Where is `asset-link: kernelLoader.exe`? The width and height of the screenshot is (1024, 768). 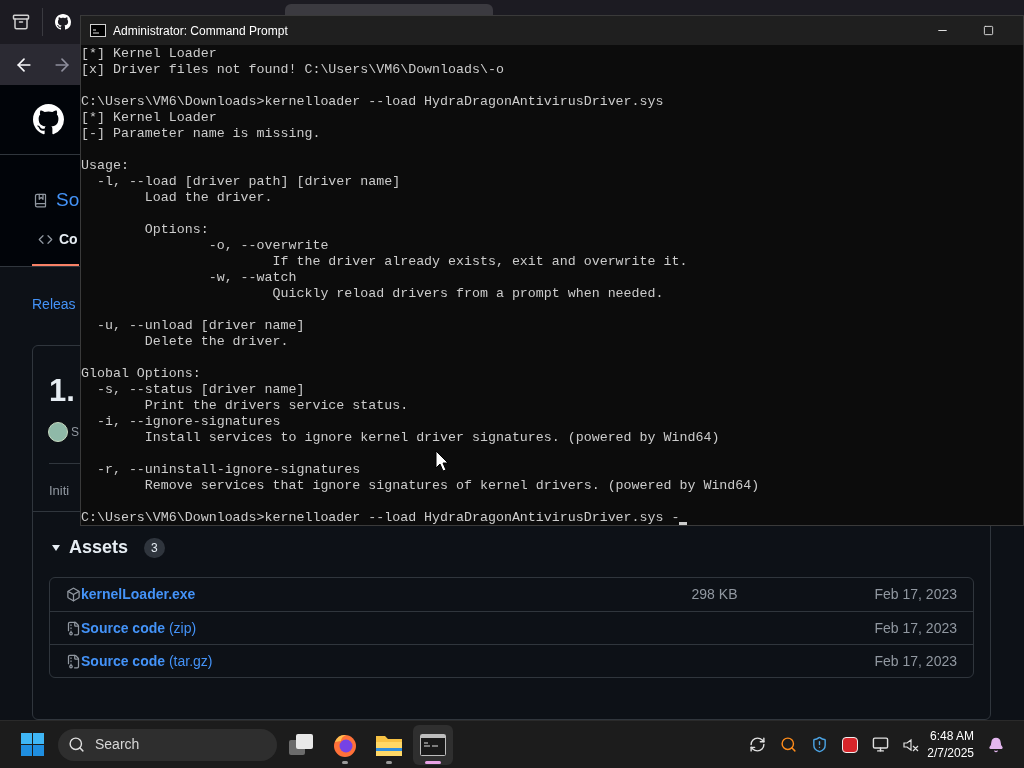
asset-link: kernelLoader.exe is located at coordinates (138, 594).